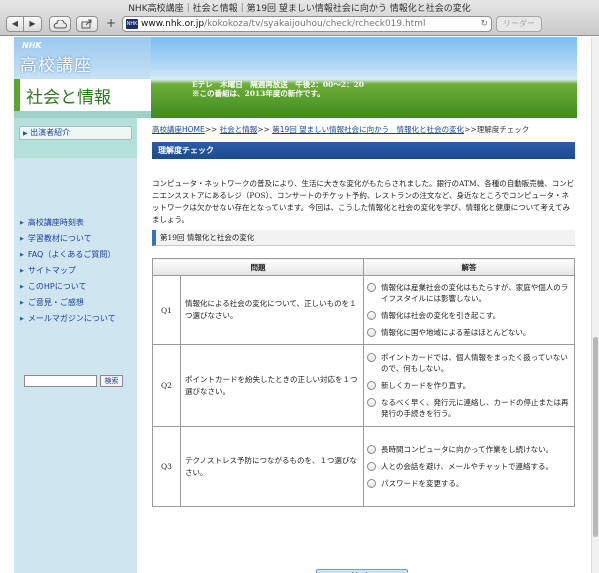 This screenshot has height=573, width=599. I want to click on choice-option: 情報化は社会の変化を引き起こす。, so click(469, 315).